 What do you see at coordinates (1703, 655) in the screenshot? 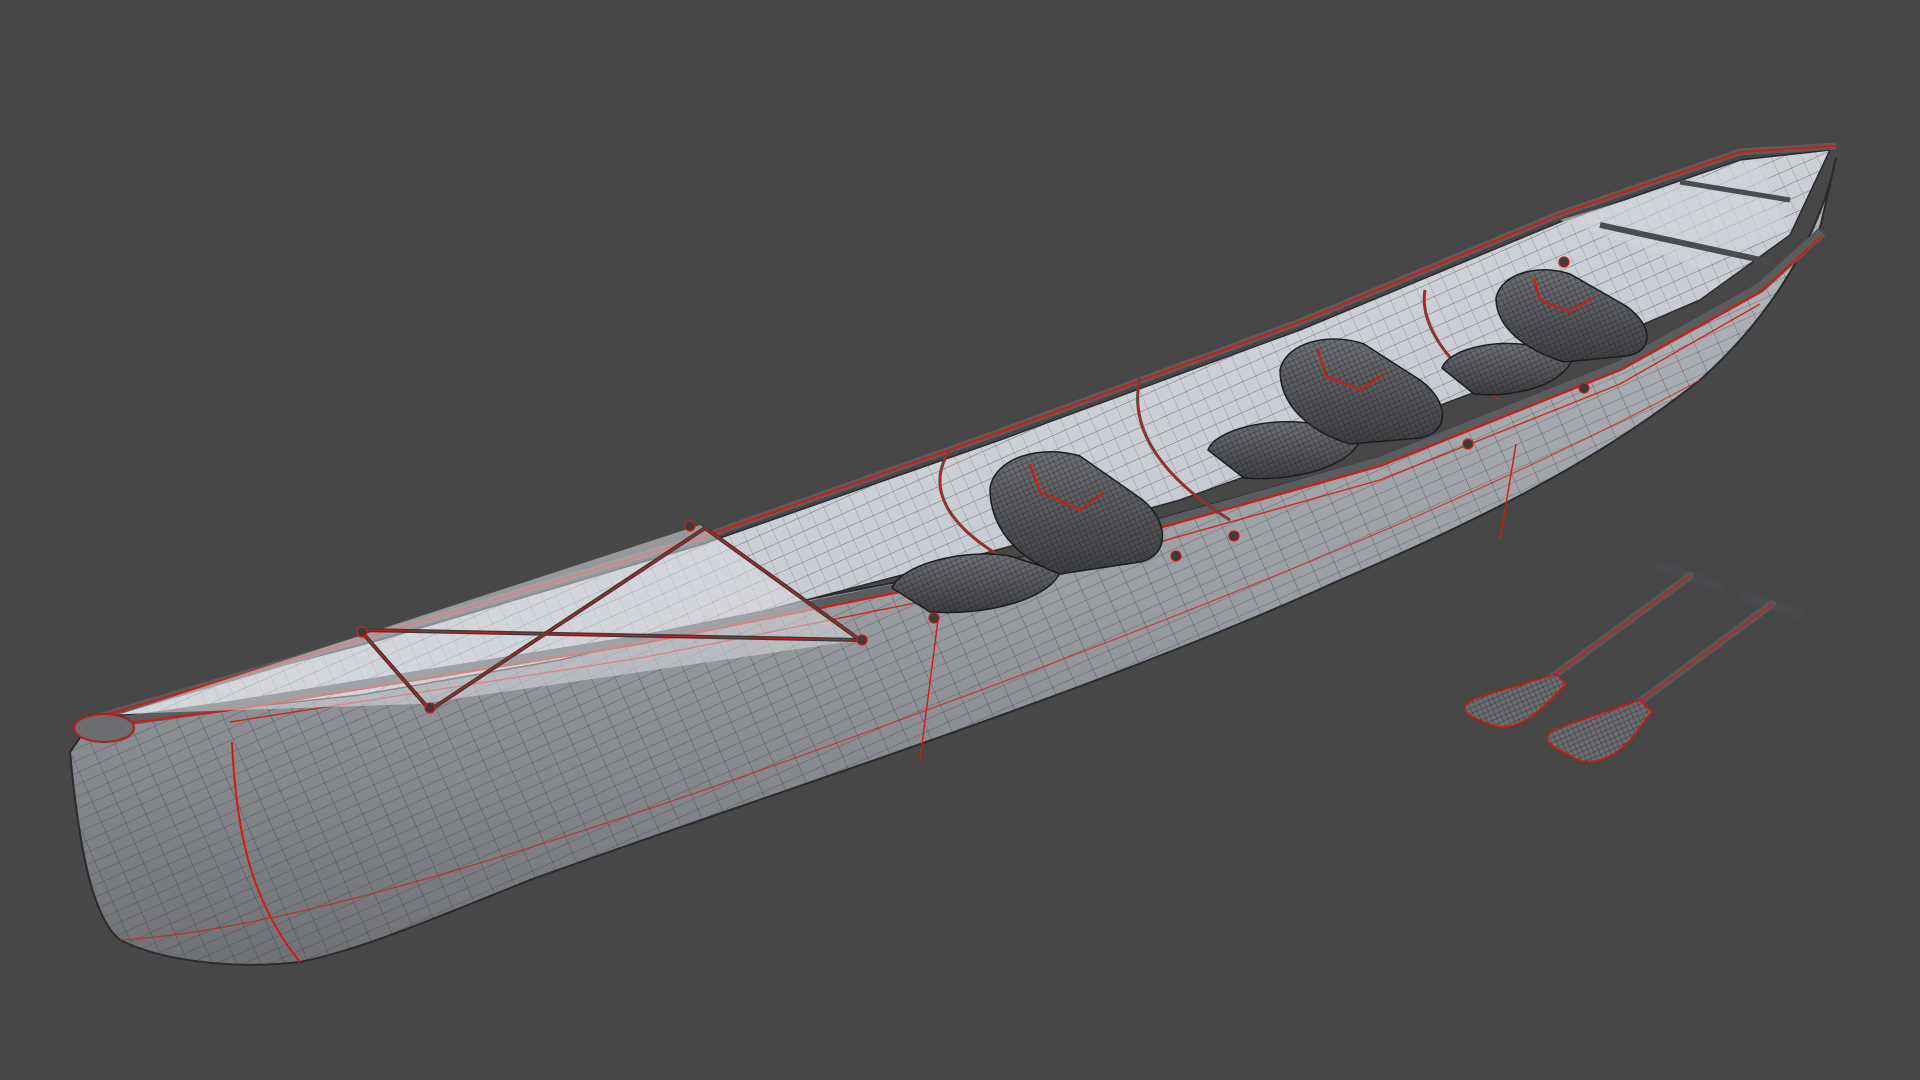
I see `paddle-2-shaft-seam` at bounding box center [1703, 655].